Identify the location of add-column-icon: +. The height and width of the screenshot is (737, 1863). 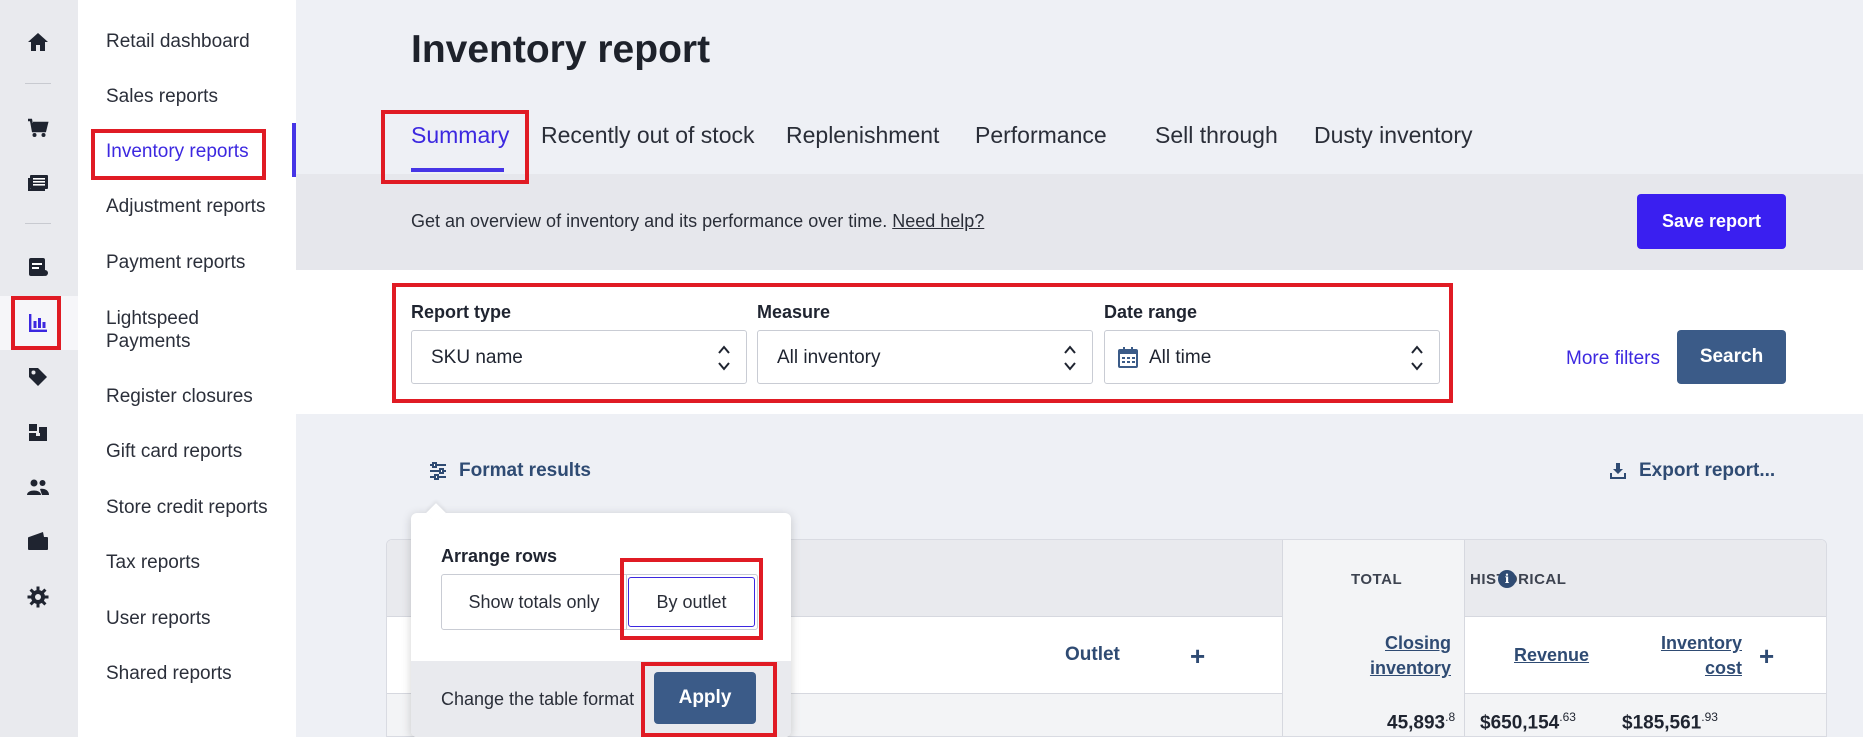
(1197, 656).